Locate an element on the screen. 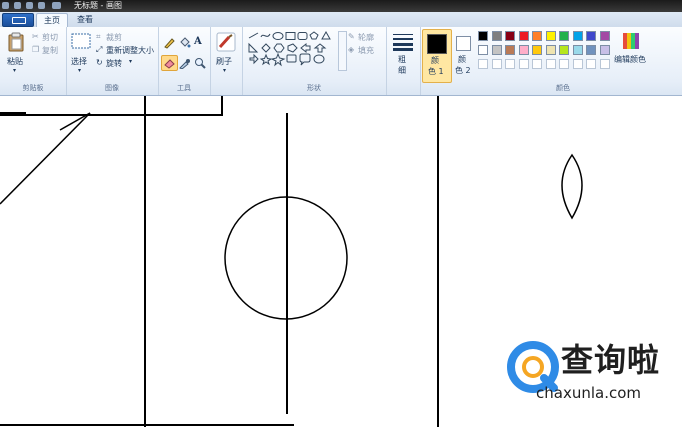  crop-label: 裁剪 is located at coordinates (114, 37).